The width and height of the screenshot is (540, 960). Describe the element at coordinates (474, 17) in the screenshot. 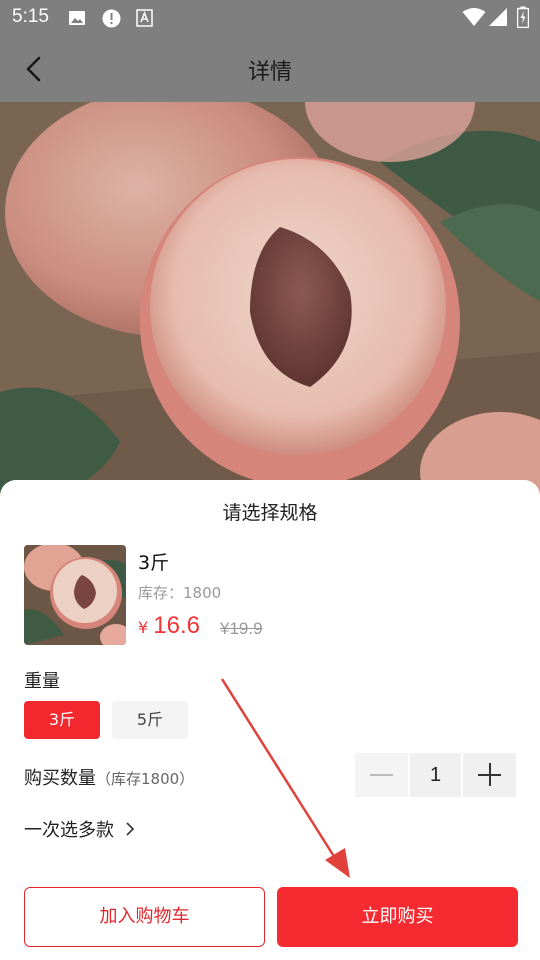

I see `wifi-icon` at that location.